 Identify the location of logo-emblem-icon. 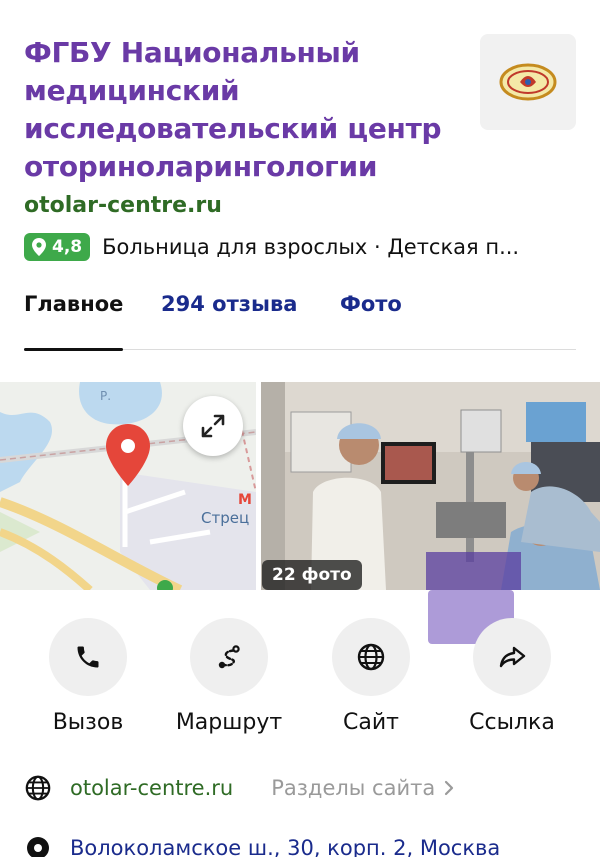
(528, 82).